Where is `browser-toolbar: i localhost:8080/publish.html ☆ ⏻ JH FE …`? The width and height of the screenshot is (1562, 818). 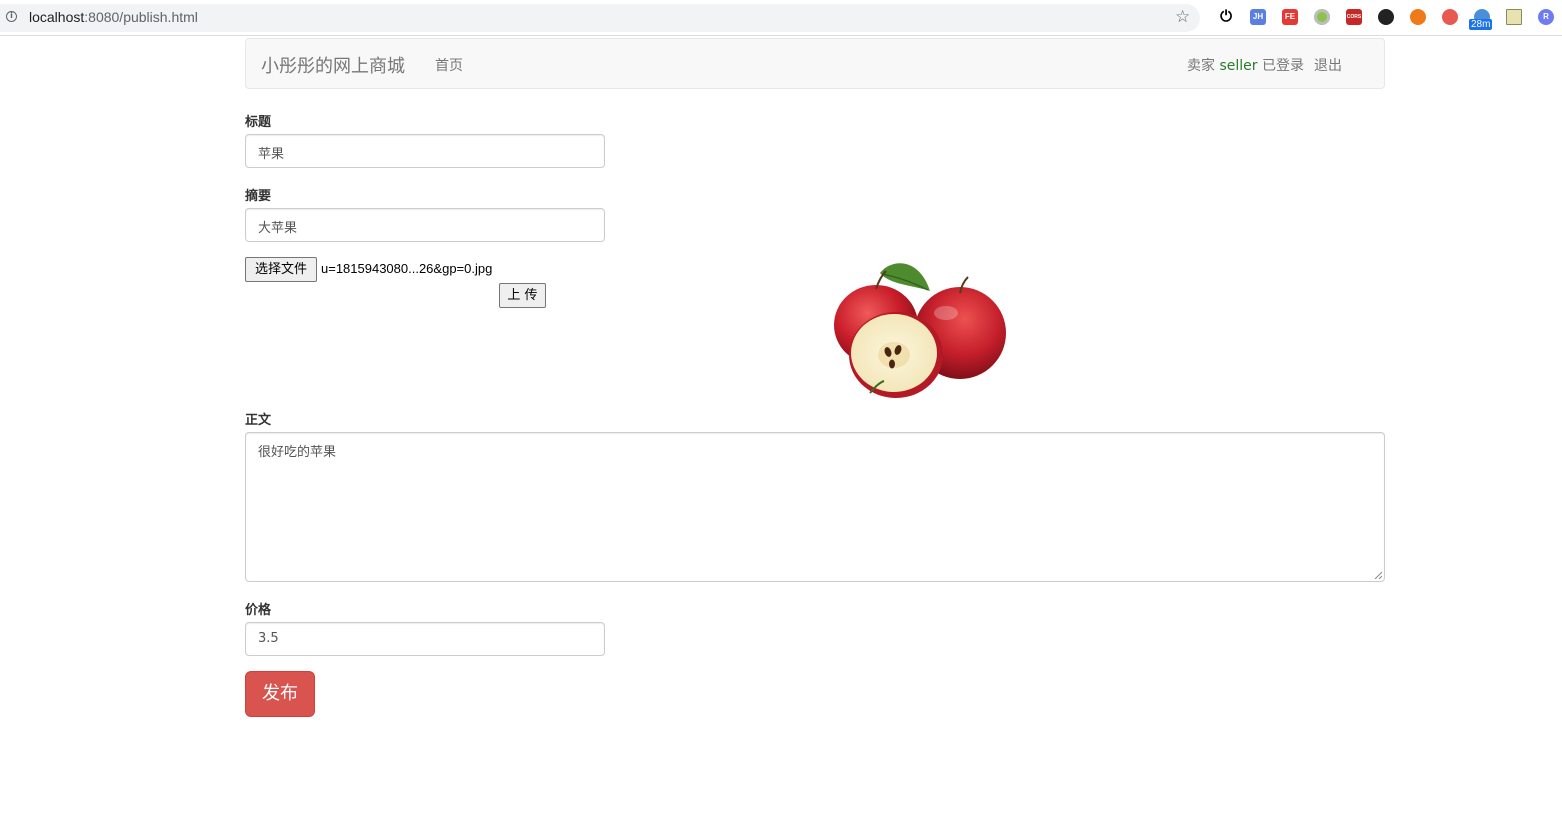
browser-toolbar: i localhost:8080/publish.html ☆ ⏻ JH FE … is located at coordinates (781, 18).